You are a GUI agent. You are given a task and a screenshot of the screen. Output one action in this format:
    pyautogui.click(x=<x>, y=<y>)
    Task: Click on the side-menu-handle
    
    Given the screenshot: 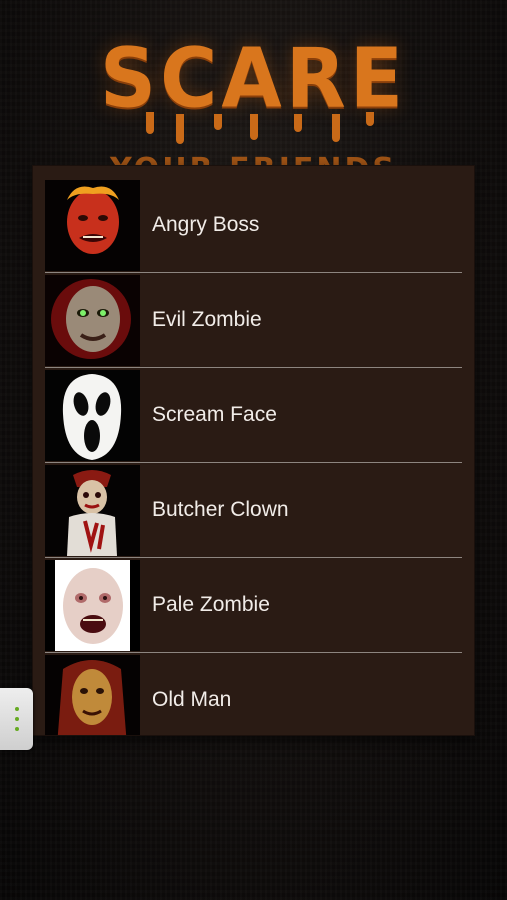 What is the action you would take?
    pyautogui.click(x=16, y=719)
    